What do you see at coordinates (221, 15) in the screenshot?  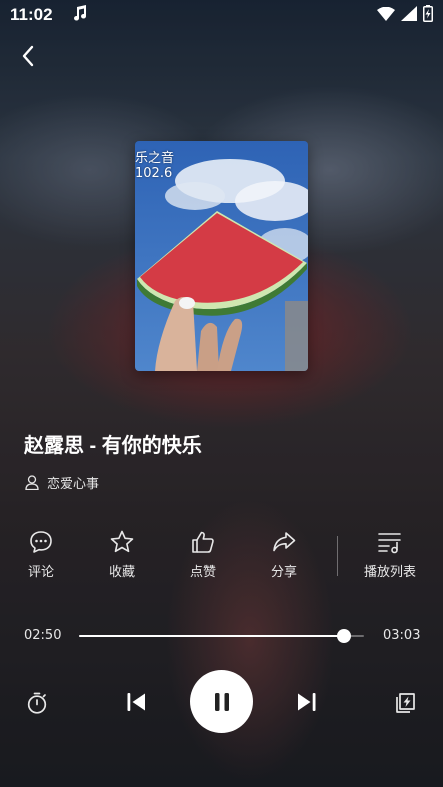 I see `status-bar: 11:02` at bounding box center [221, 15].